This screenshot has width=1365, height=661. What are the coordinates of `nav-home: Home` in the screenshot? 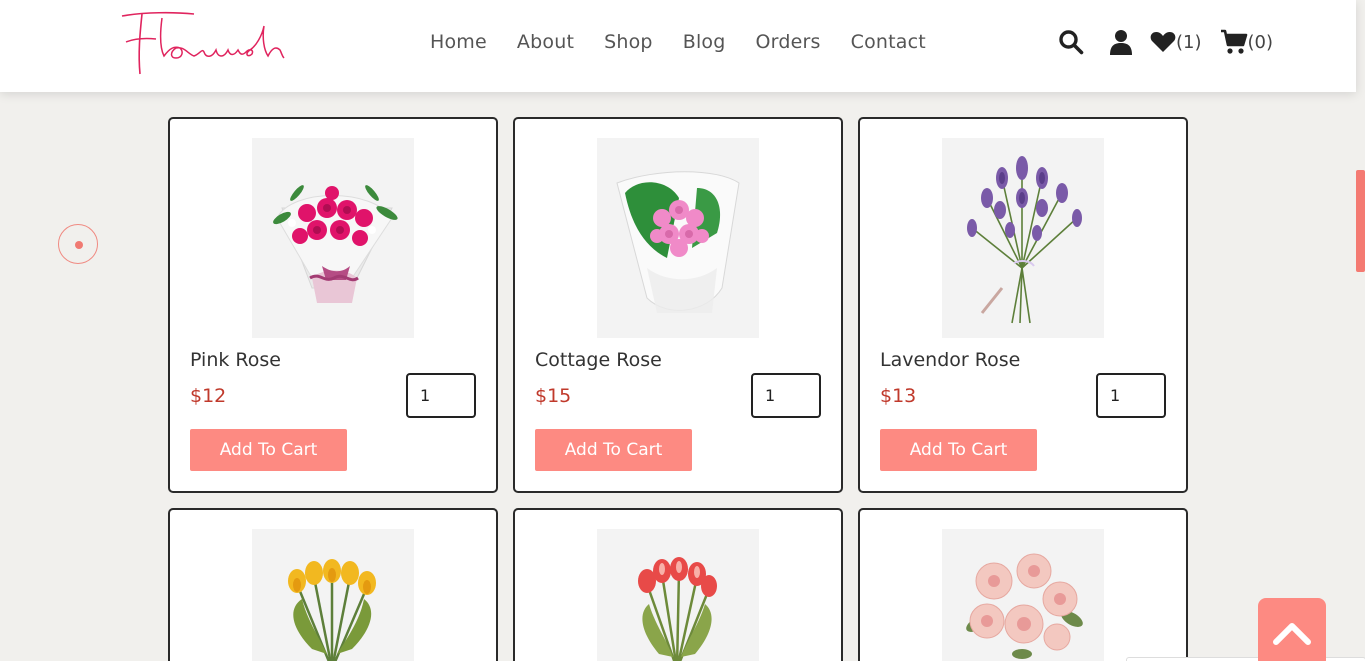 It's located at (458, 42).